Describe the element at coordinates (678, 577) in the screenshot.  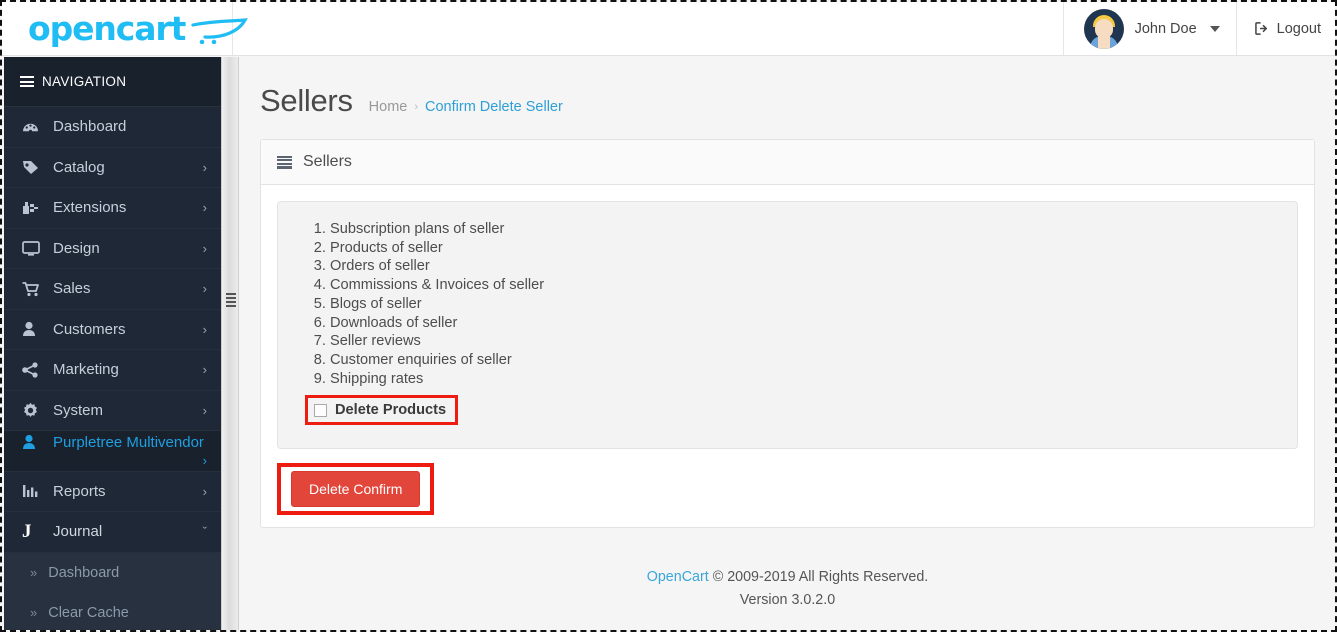
I see `opencart-link: OpenCart` at that location.